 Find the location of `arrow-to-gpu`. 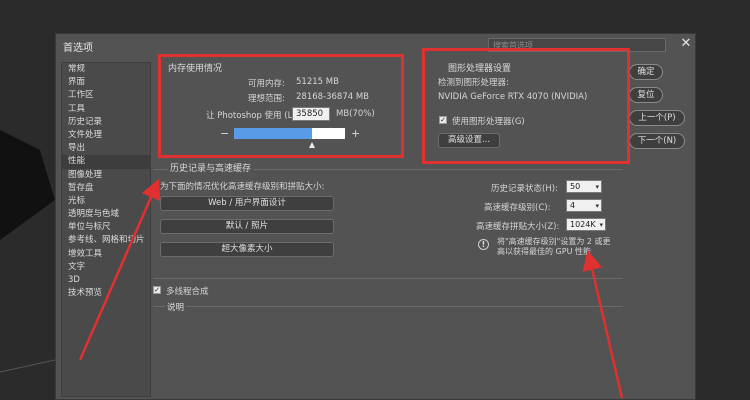

arrow-to-gpu is located at coordinates (603, 324).